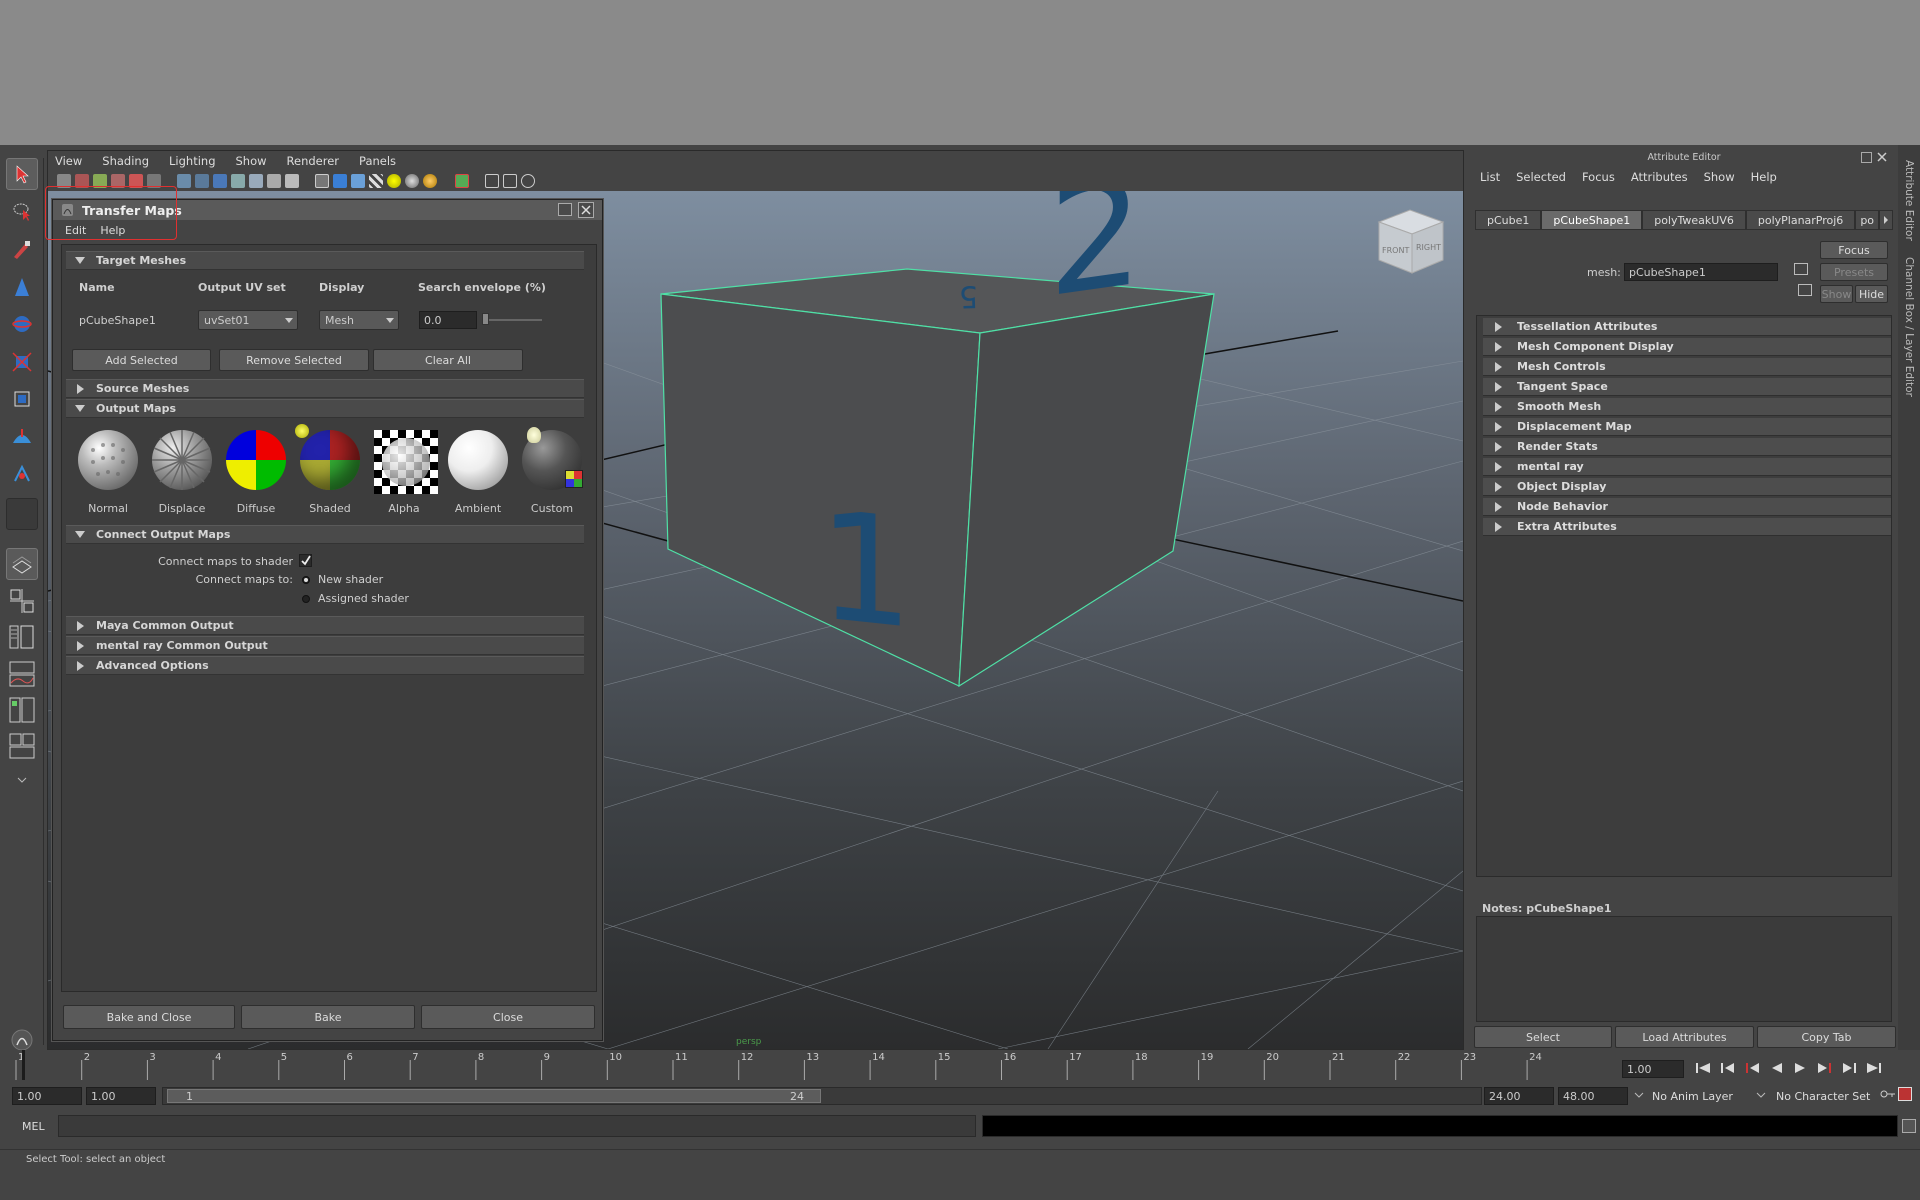 Image resolution: width=1920 pixels, height=1200 pixels. Describe the element at coordinates (1905, 1094) in the screenshot. I see `animation-preferences-icon` at that location.